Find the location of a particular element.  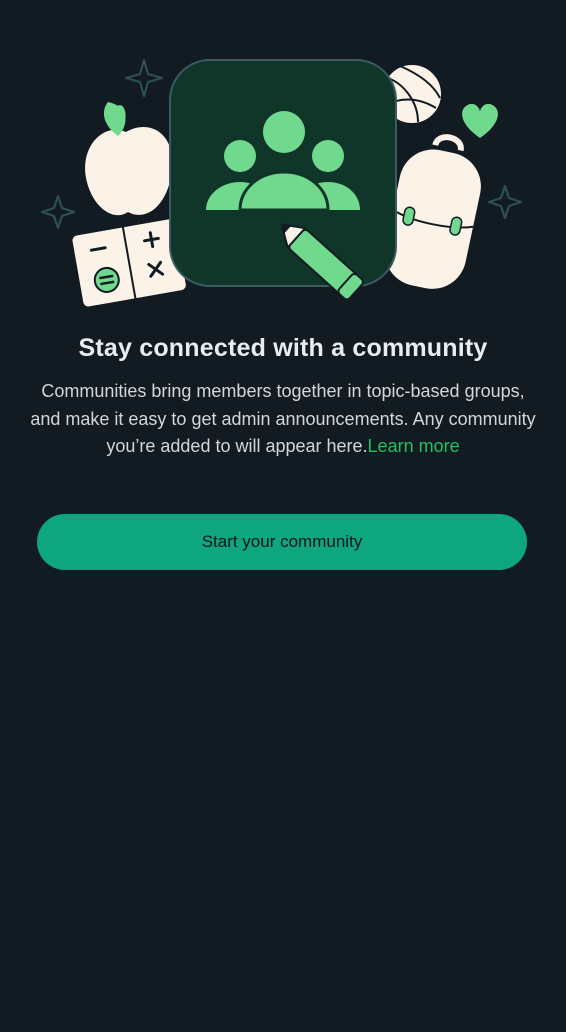

start-community-button: Start your community is located at coordinates (282, 542).